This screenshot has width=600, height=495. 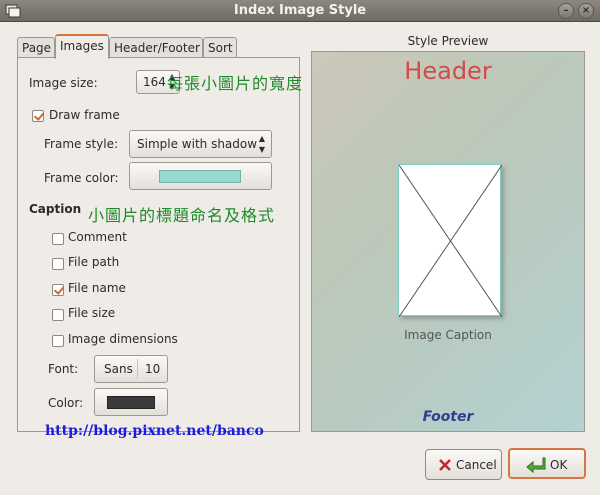 What do you see at coordinates (92, 313) in the screenshot?
I see `file-size-label: File size` at bounding box center [92, 313].